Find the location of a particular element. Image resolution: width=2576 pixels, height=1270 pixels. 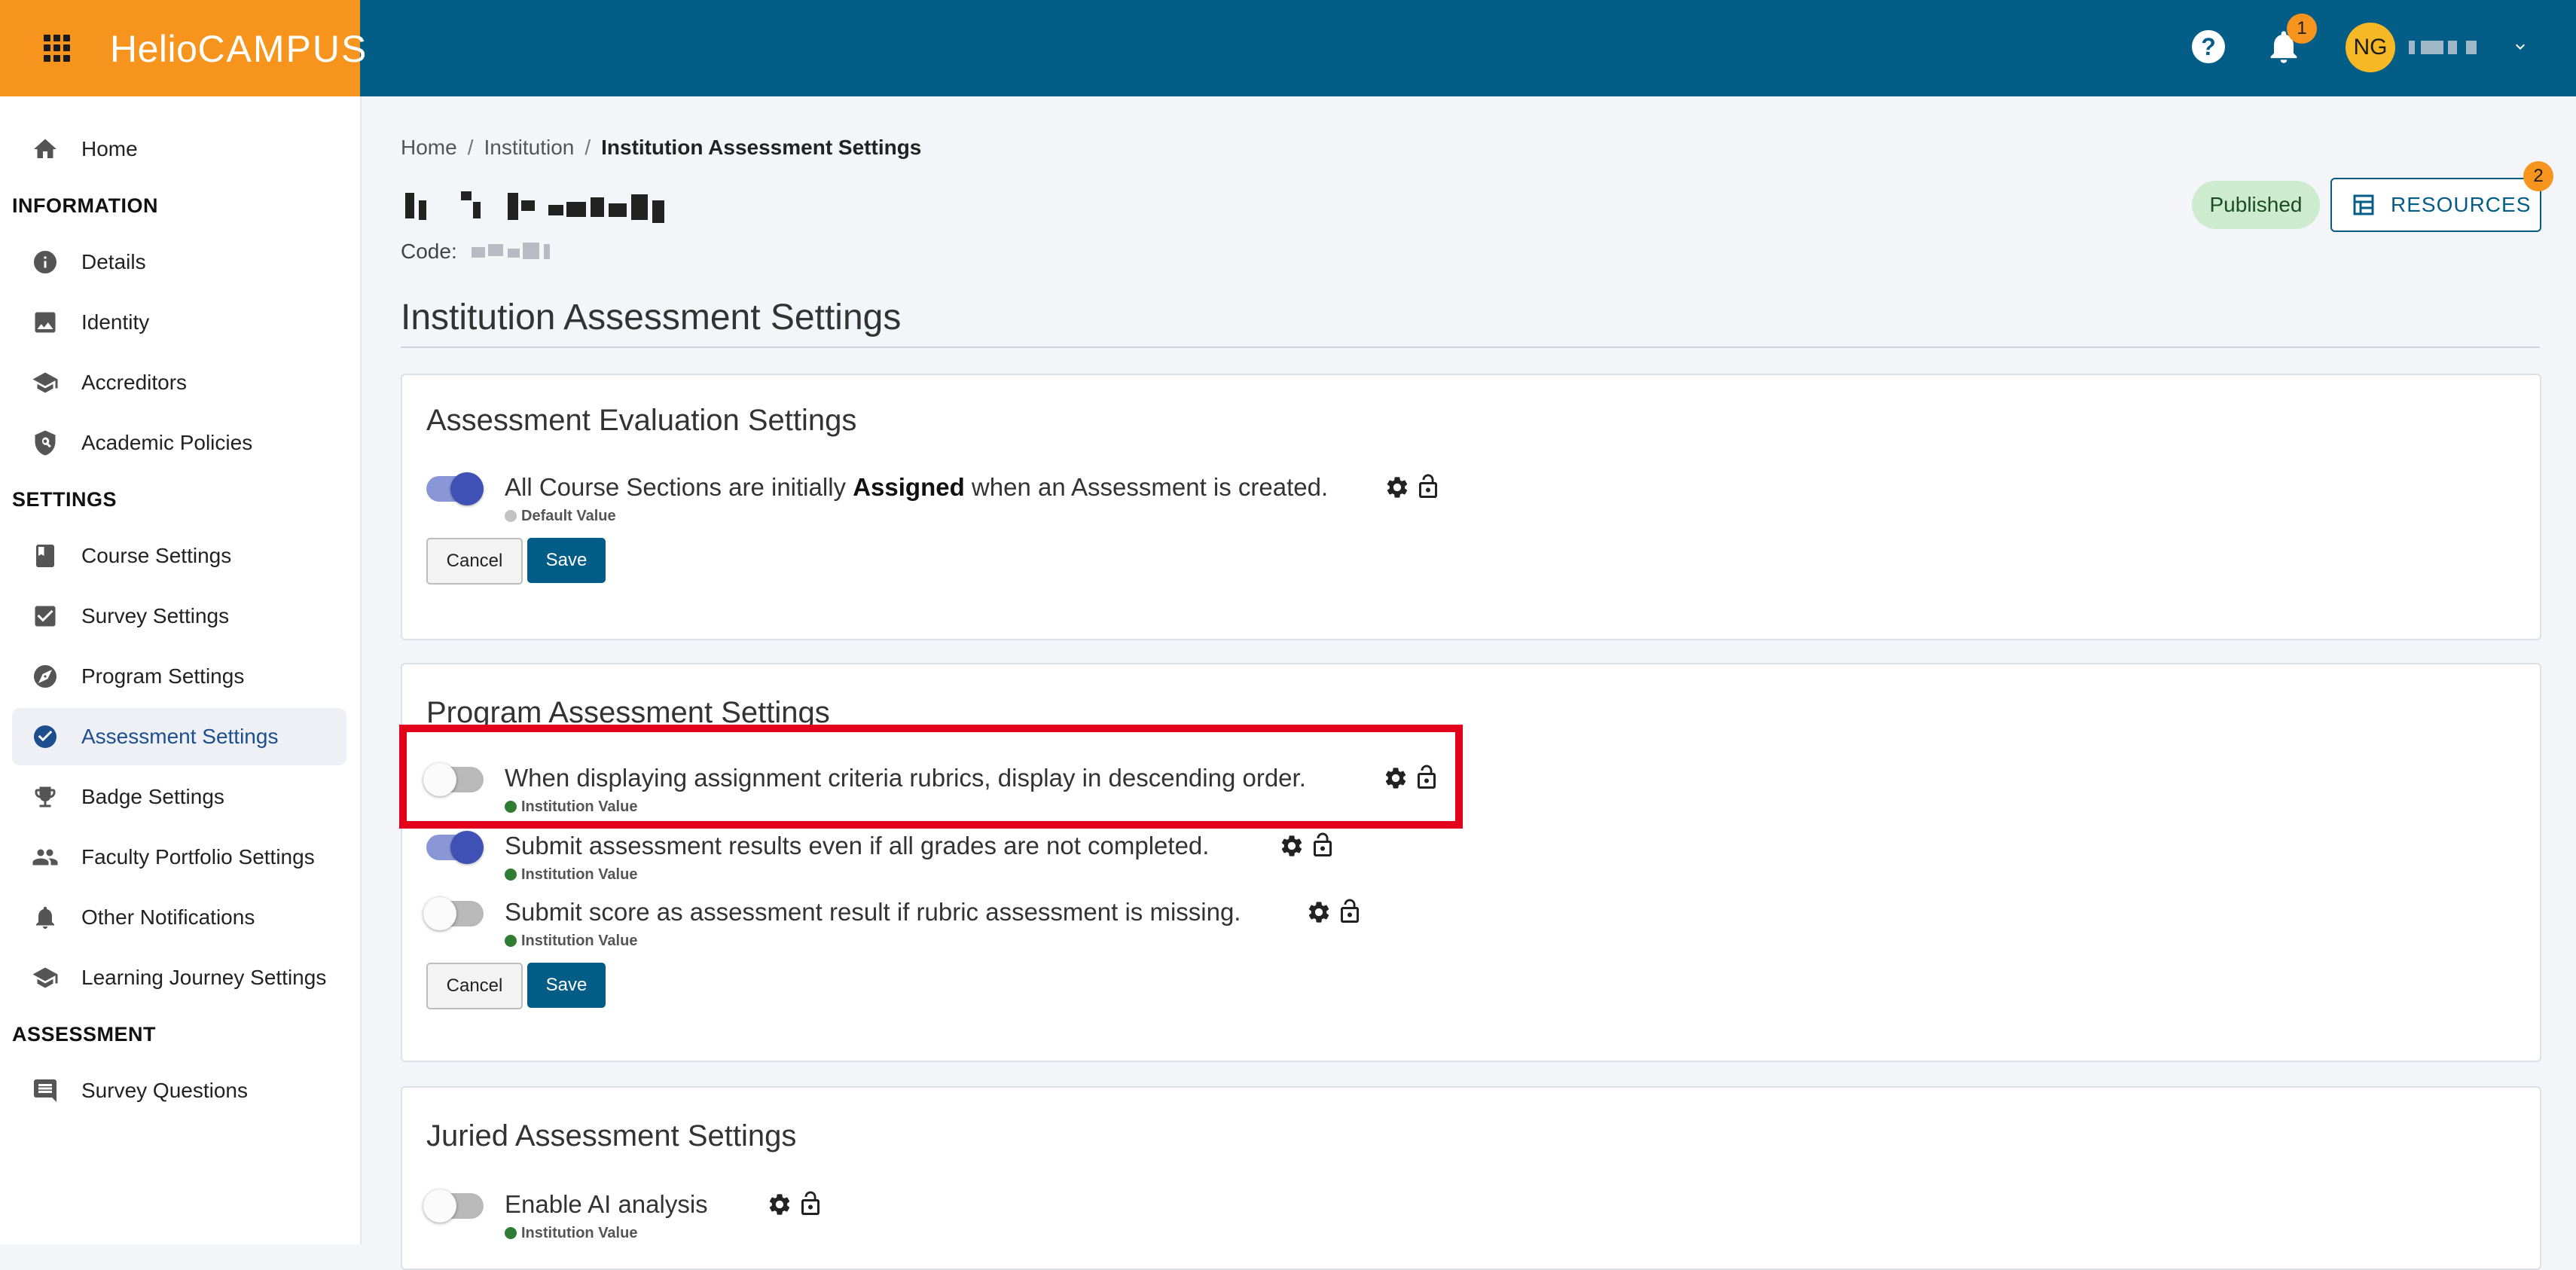

sidebar-item-academic-policies: Academic Policies is located at coordinates (179, 443).